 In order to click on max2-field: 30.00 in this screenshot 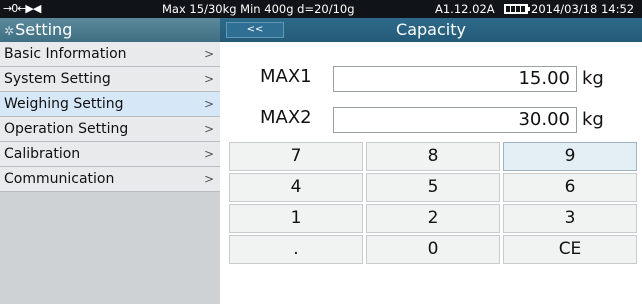, I will do `click(455, 120)`.